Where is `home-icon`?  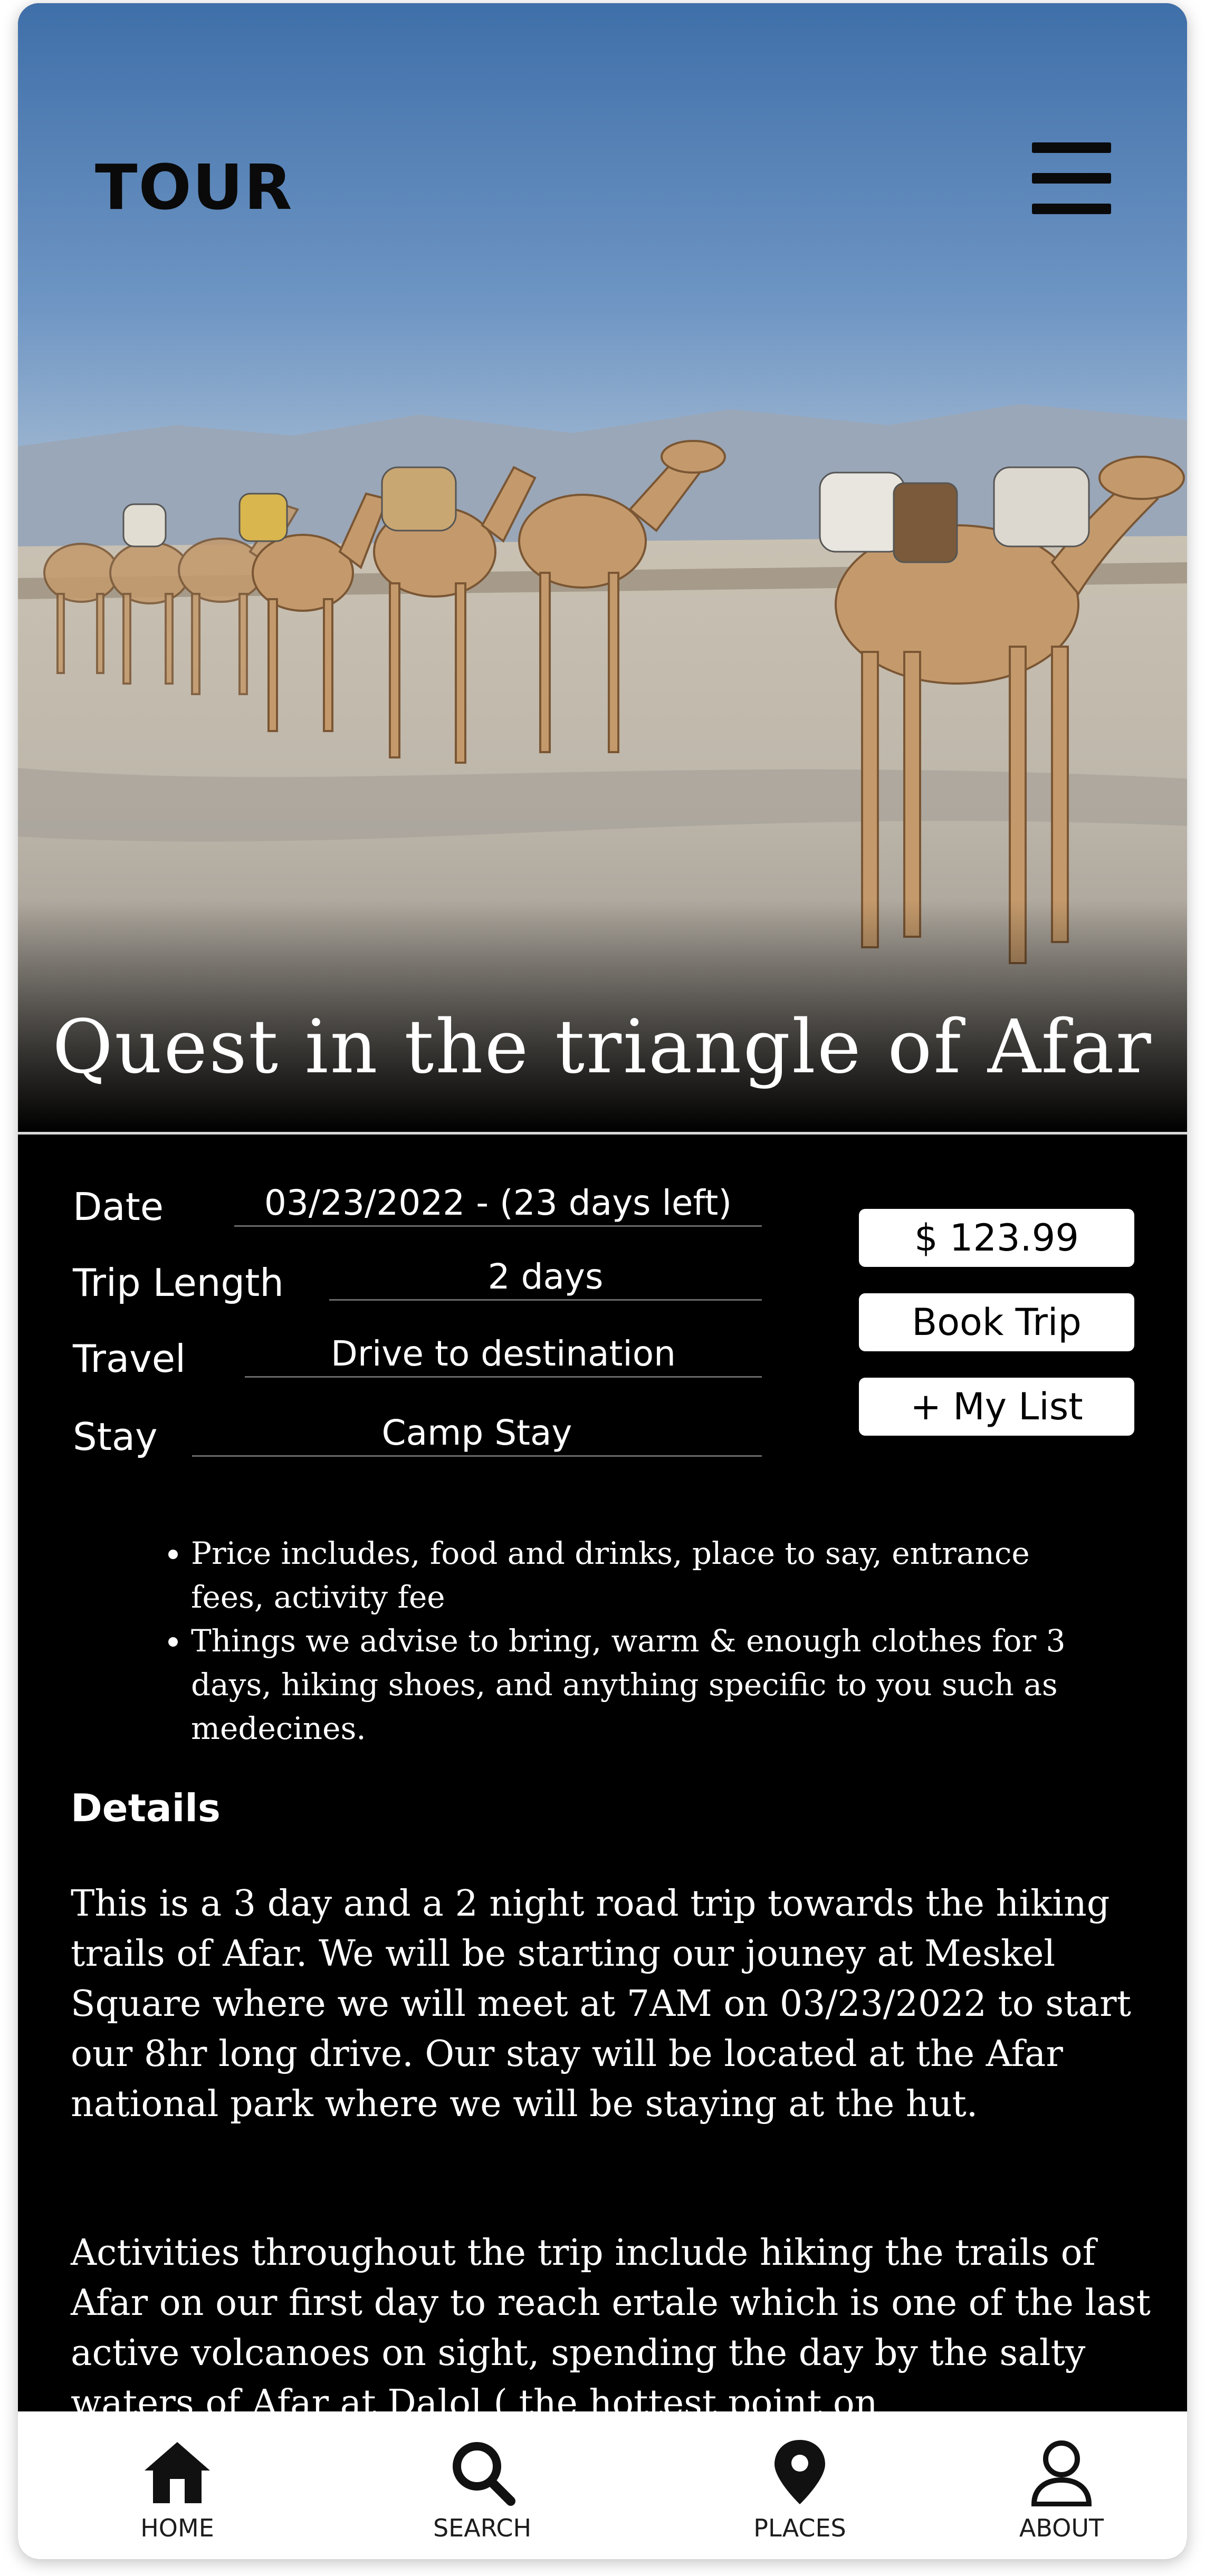
home-icon is located at coordinates (177, 2473).